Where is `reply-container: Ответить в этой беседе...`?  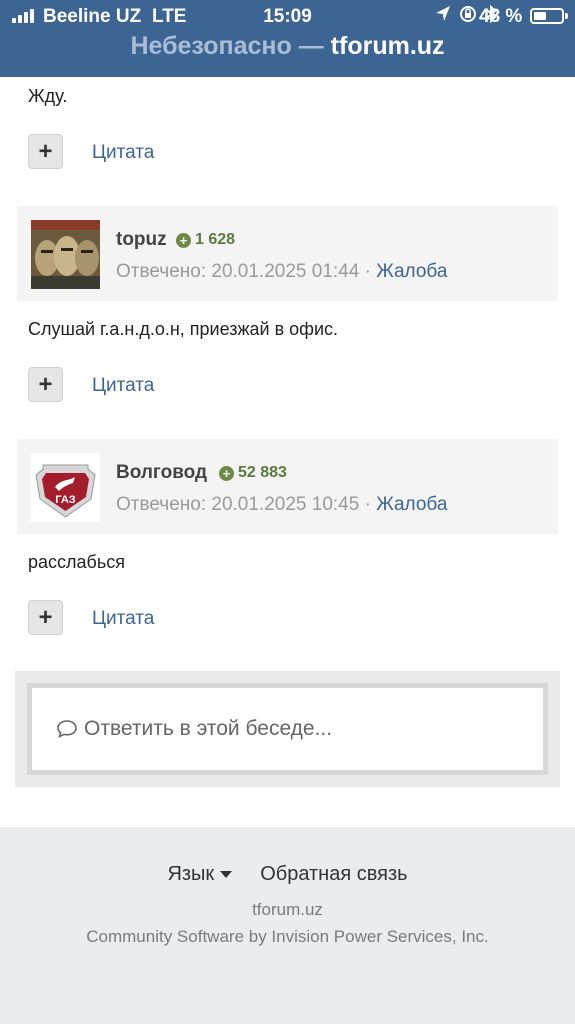 reply-container: Ответить в этой беседе... is located at coordinates (287, 729).